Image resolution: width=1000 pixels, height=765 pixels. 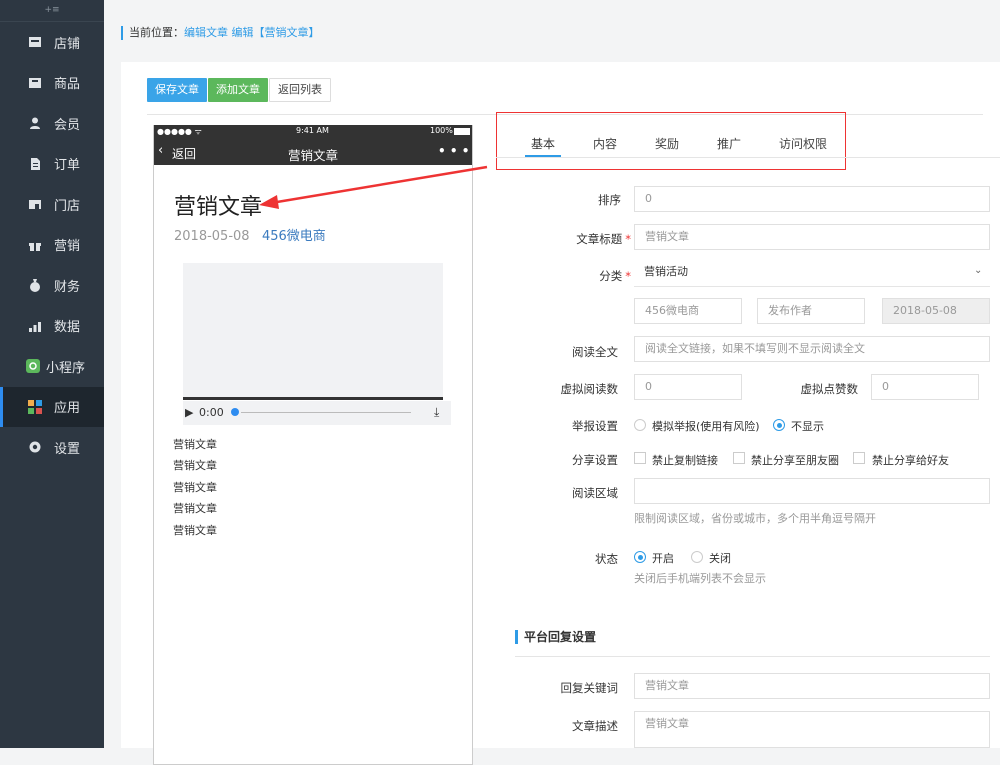 What do you see at coordinates (700, 578) in the screenshot?
I see `status-help: 关闭后手机端列表不会显示` at bounding box center [700, 578].